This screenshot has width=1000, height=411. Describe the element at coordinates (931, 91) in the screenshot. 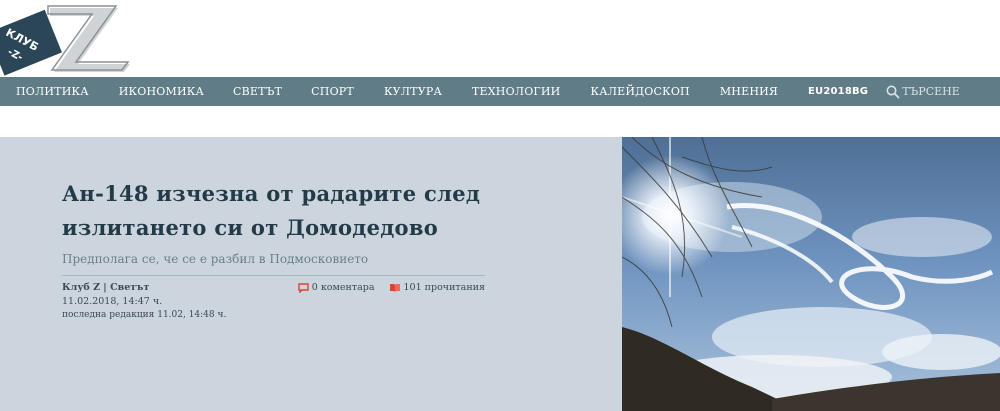

I see `search-label: ТЪРСЕНЕ` at that location.